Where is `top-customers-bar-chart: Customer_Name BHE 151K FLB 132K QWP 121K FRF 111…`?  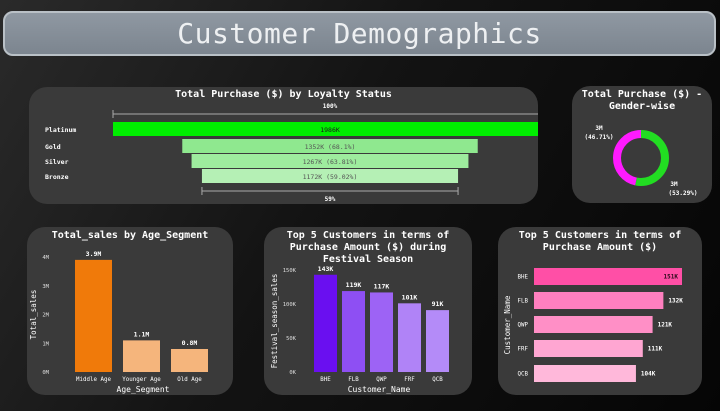 top-customers-bar-chart: Customer_Name BHE 151K FLB 132K QWP 121K FRF 111… is located at coordinates (593, 325).